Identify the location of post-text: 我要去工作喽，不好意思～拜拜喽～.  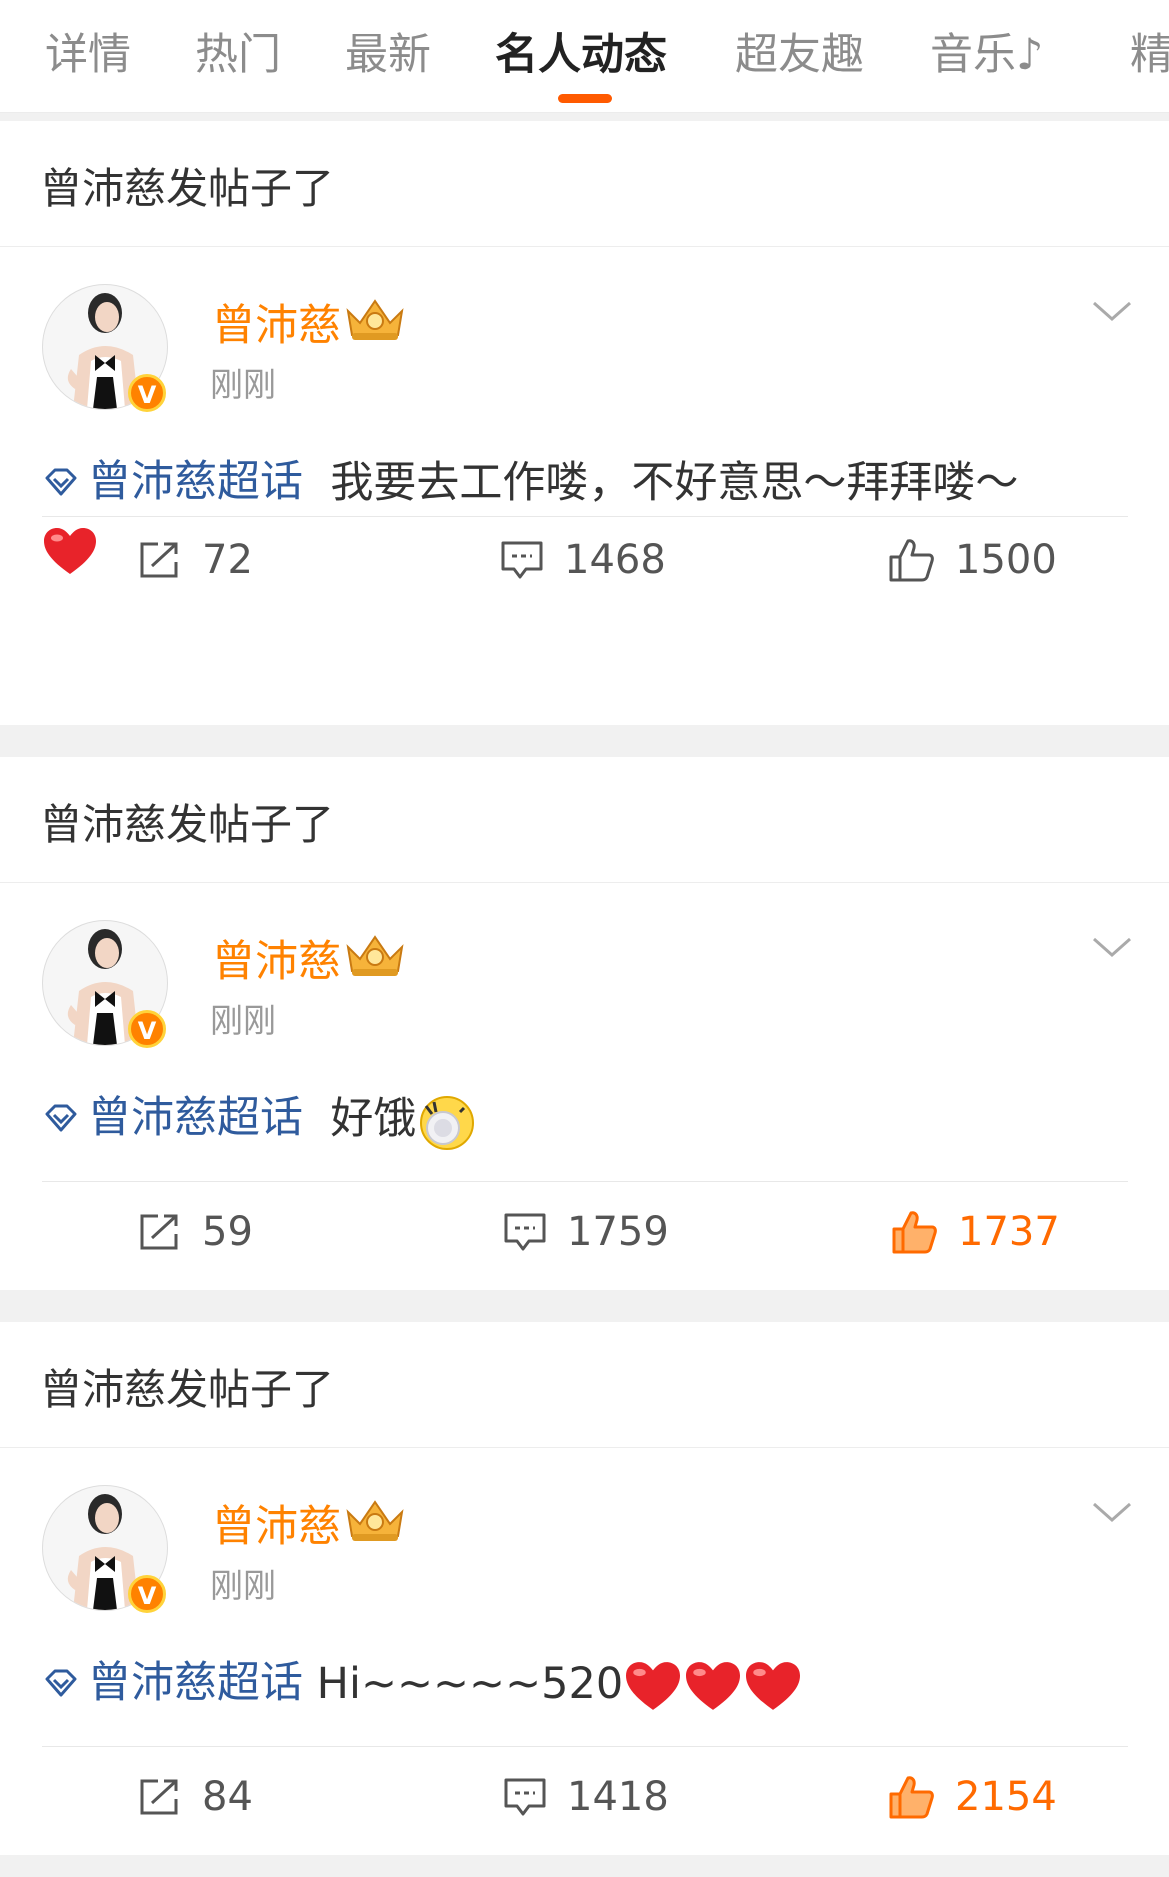
(674, 483).